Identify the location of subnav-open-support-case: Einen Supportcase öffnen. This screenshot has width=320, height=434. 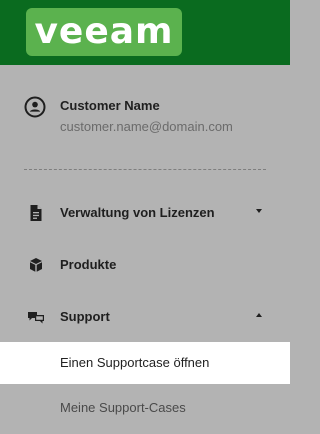
(145, 363).